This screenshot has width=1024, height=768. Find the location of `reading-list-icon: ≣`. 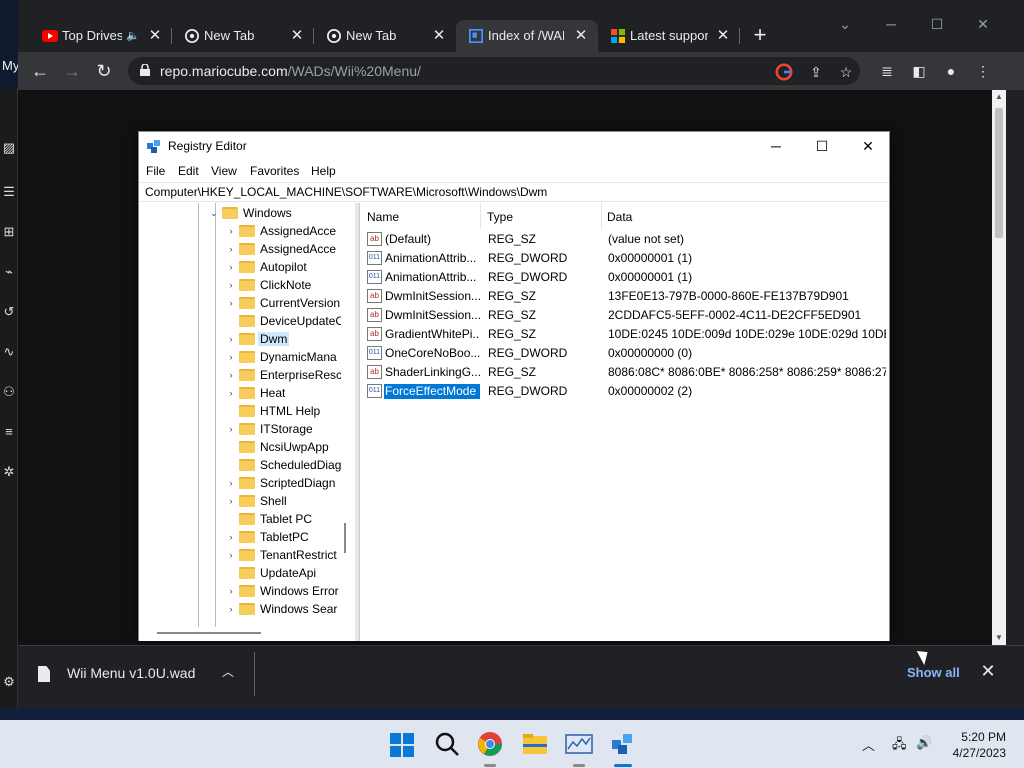

reading-list-icon: ≣ is located at coordinates (887, 71).